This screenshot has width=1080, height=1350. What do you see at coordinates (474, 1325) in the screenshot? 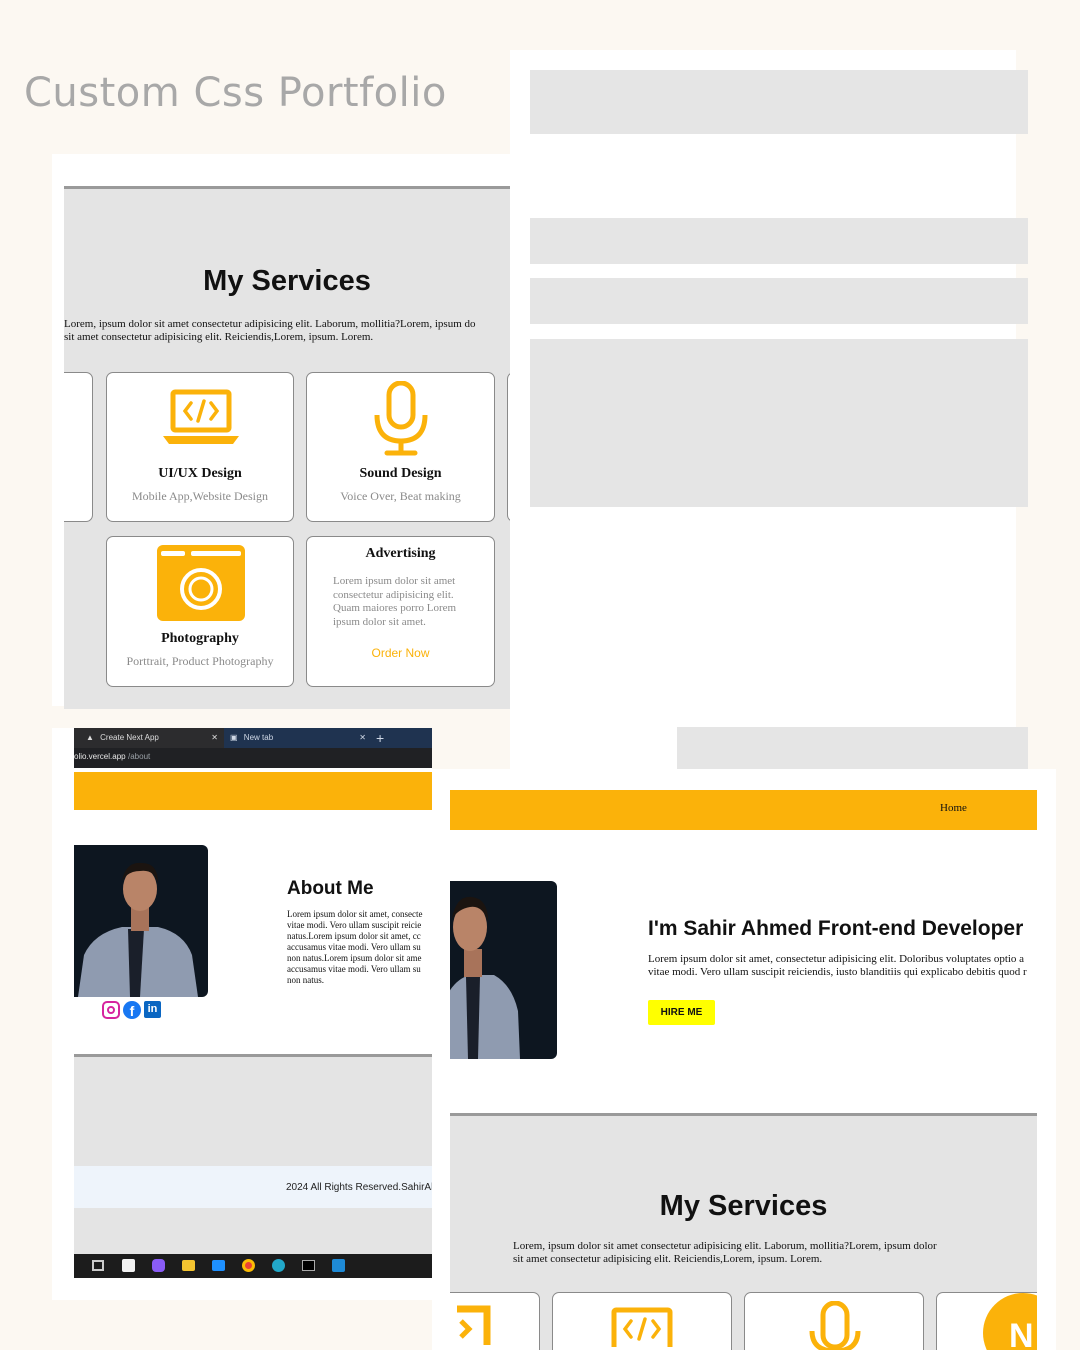
I see `arrow-icon` at bounding box center [474, 1325].